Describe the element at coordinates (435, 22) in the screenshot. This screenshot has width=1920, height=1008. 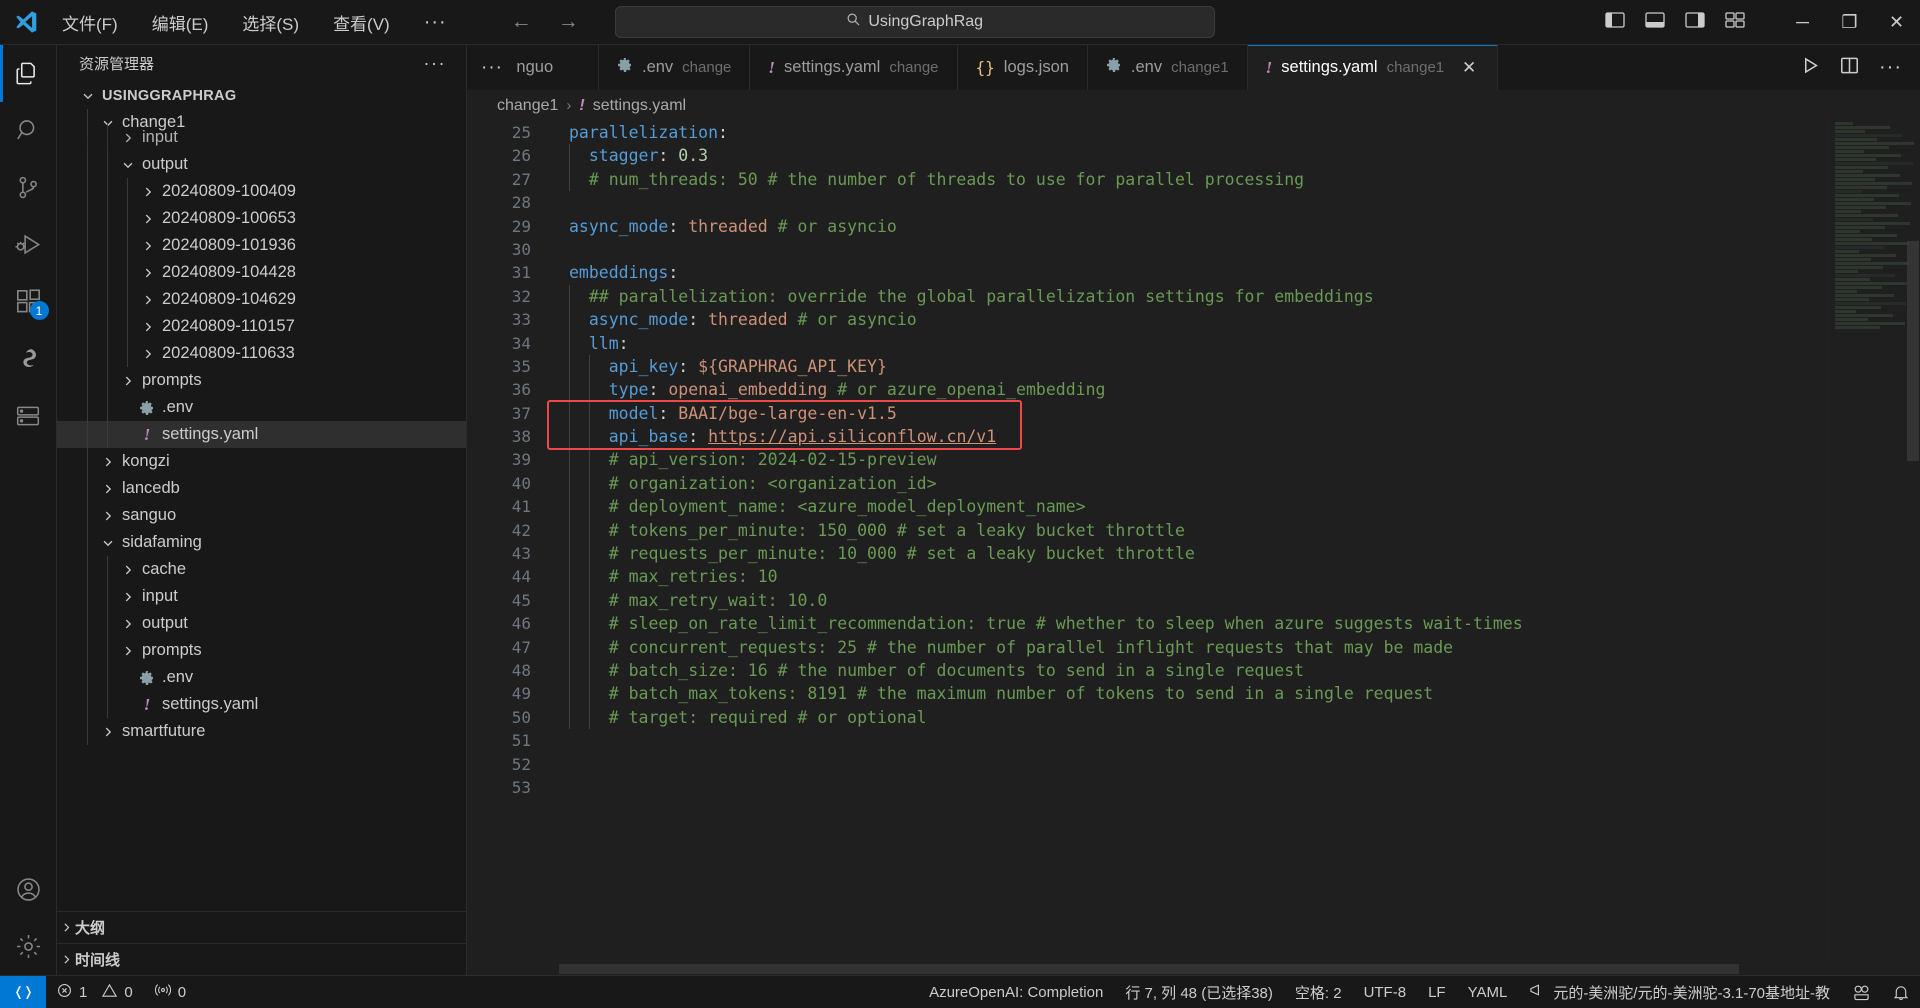
I see `menu-more: ···` at that location.